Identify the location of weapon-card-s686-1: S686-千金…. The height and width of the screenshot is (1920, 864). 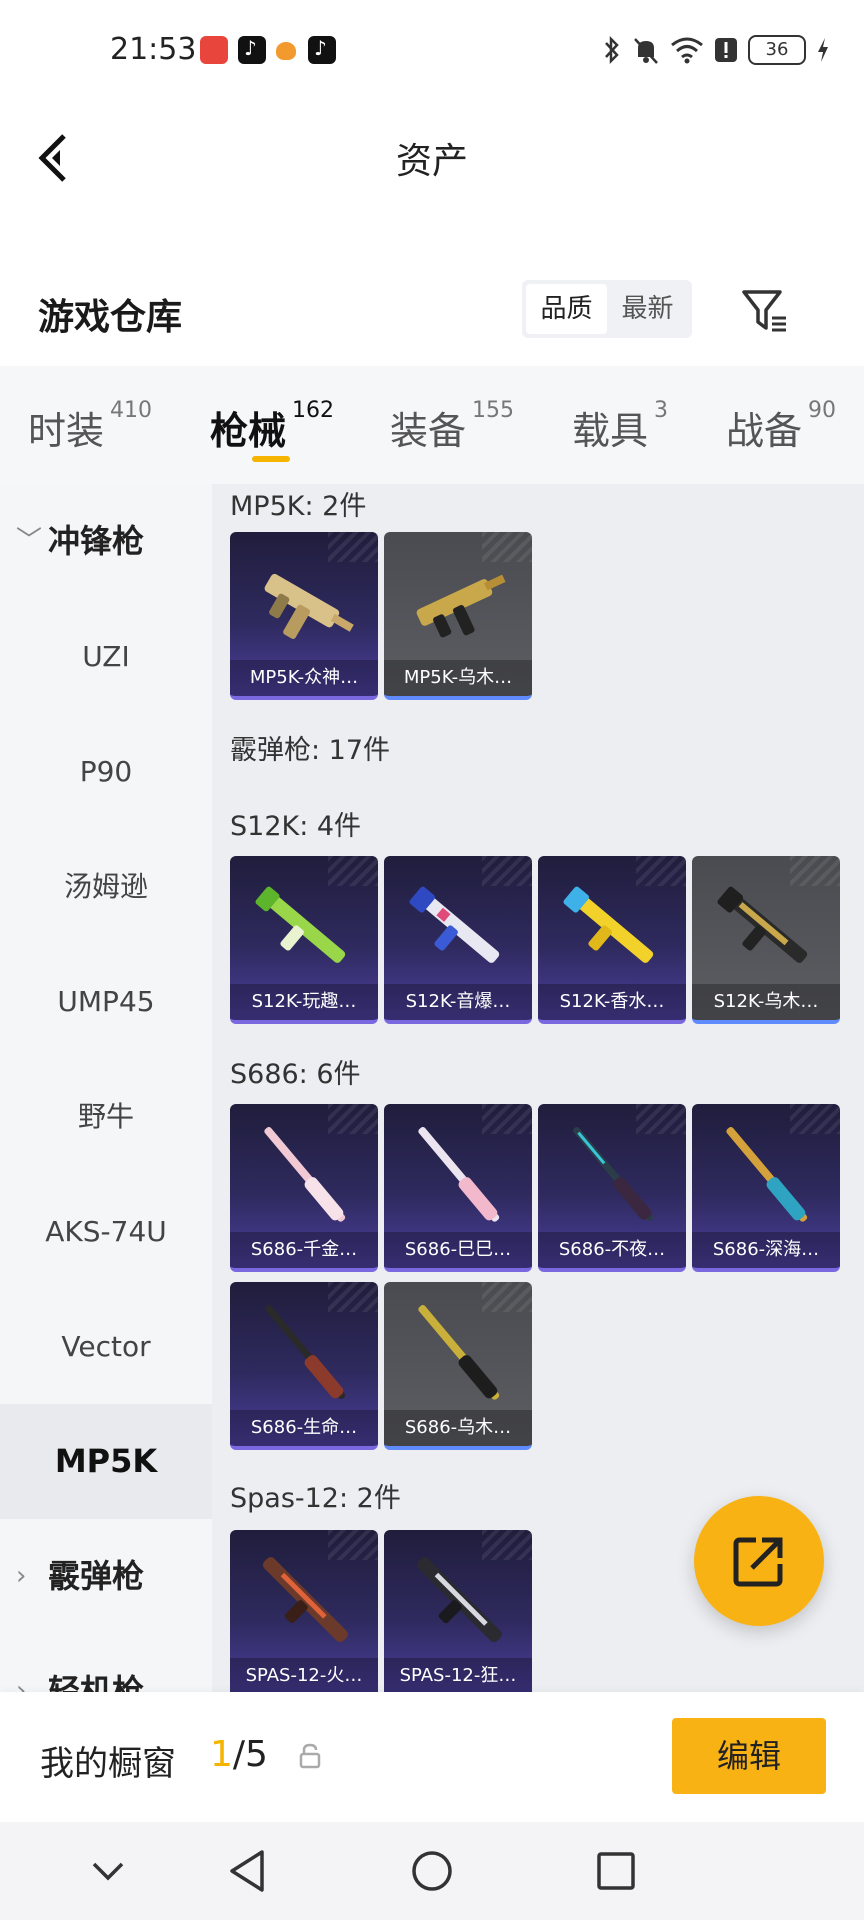
(304, 1188).